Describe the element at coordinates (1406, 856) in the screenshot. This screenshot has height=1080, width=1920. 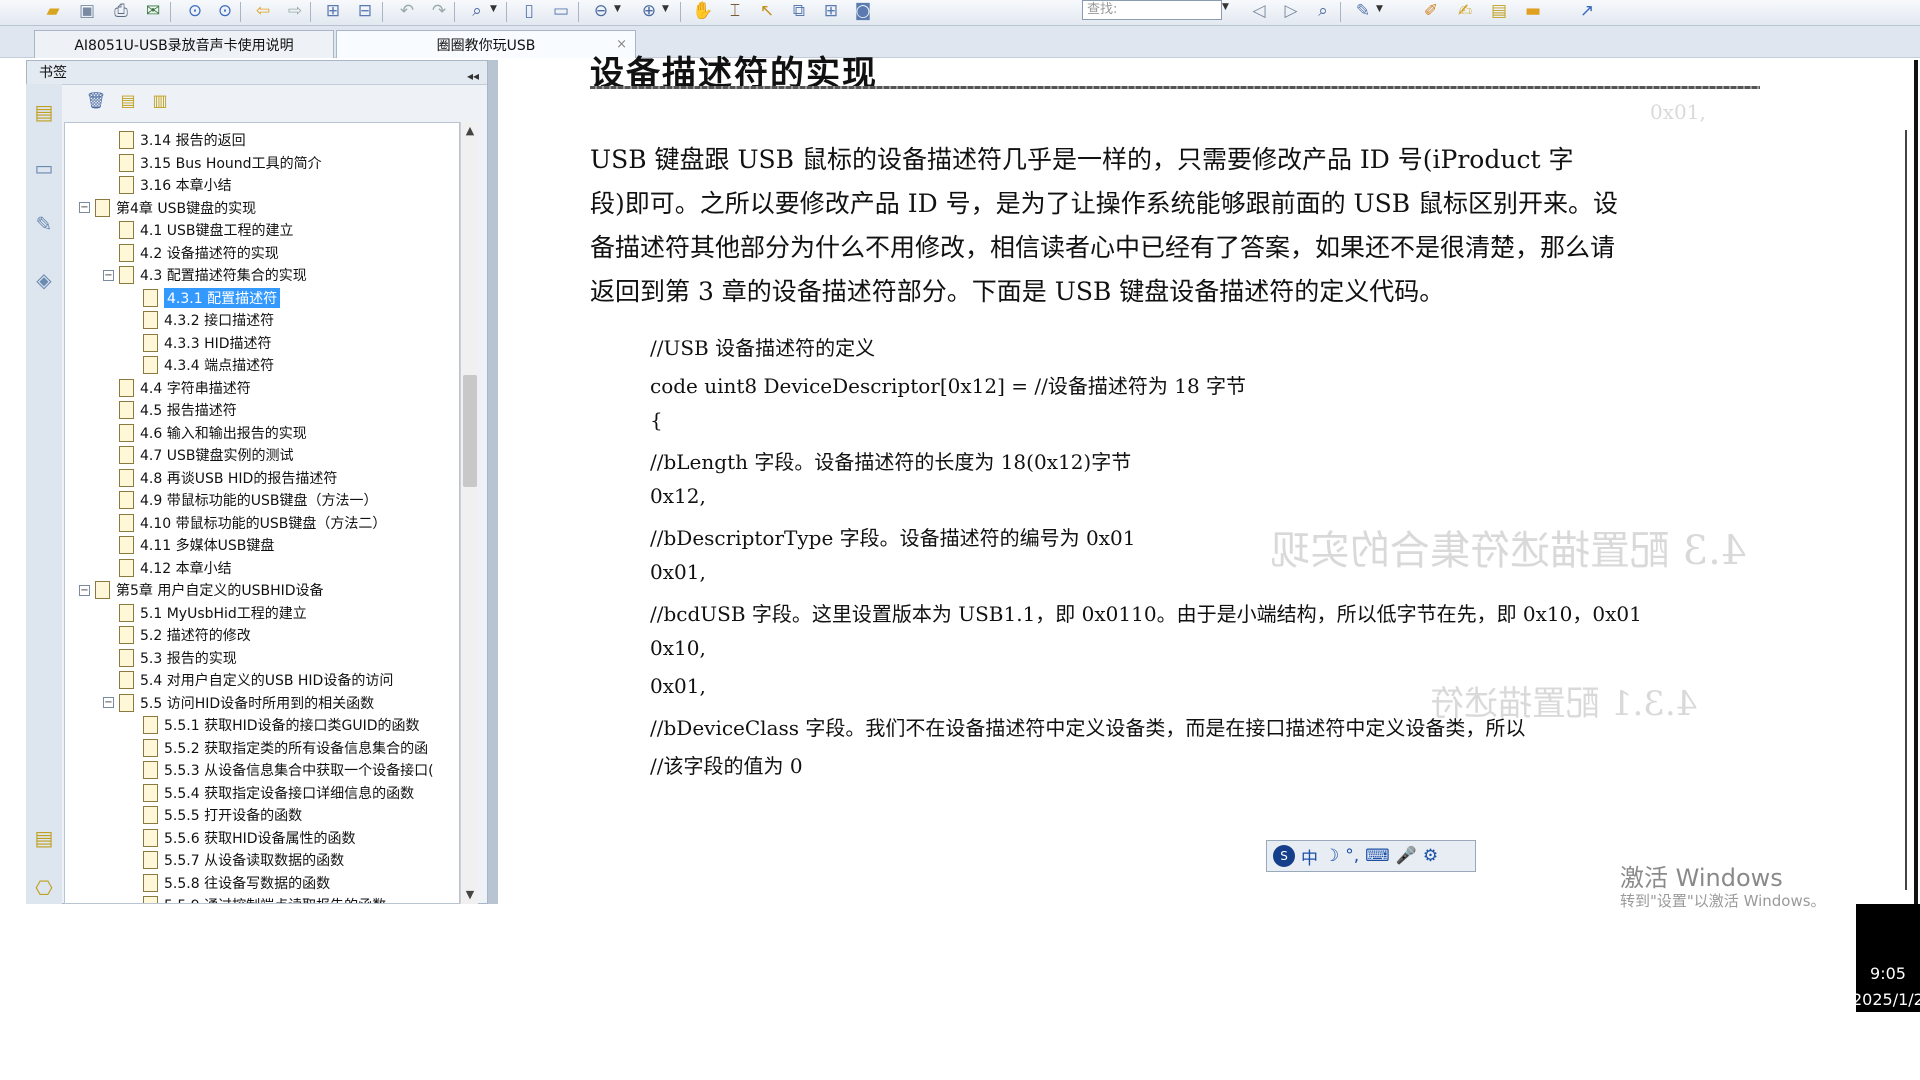
I see `ime-microphone-icon: 🎤` at that location.